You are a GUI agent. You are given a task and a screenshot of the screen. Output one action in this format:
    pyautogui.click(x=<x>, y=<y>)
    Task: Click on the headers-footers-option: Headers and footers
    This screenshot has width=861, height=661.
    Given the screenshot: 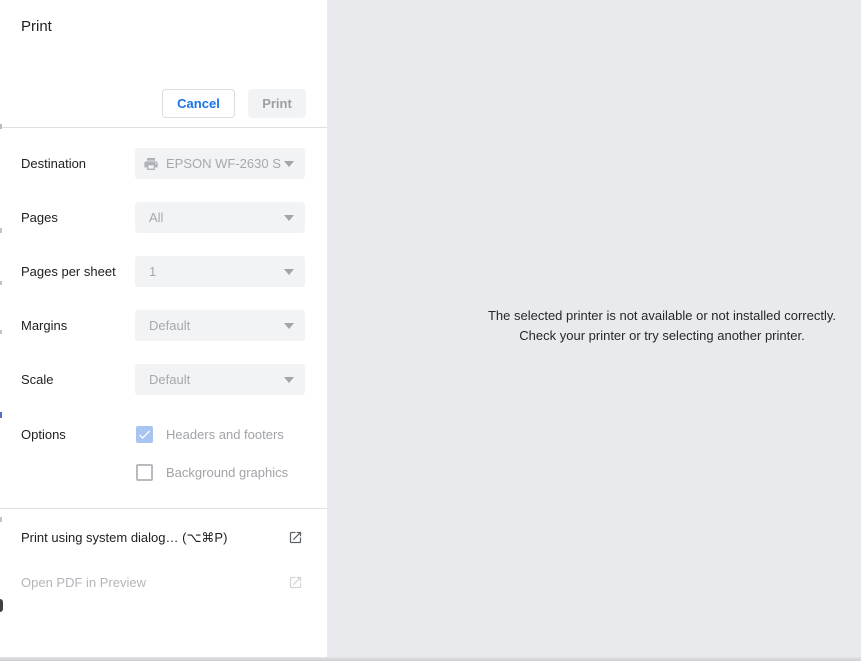 What is the action you would take?
    pyautogui.click(x=163, y=434)
    